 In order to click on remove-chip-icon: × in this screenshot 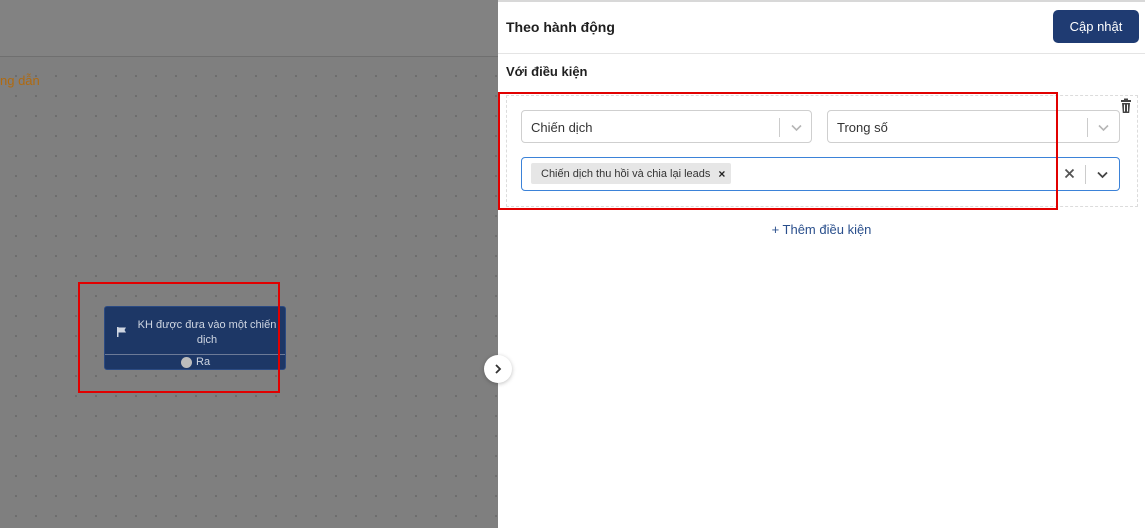, I will do `click(721, 174)`.